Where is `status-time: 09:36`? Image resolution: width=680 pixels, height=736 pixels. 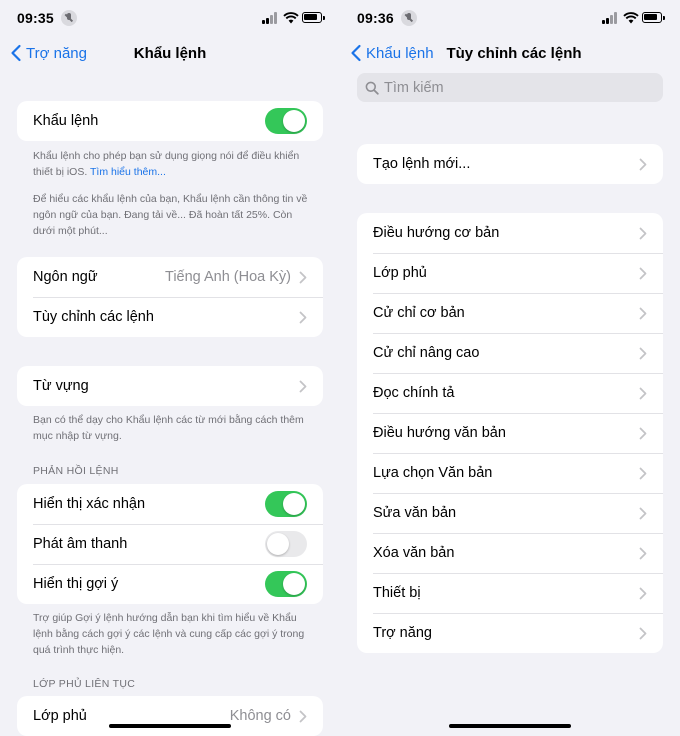
status-time: 09:36 is located at coordinates (375, 18).